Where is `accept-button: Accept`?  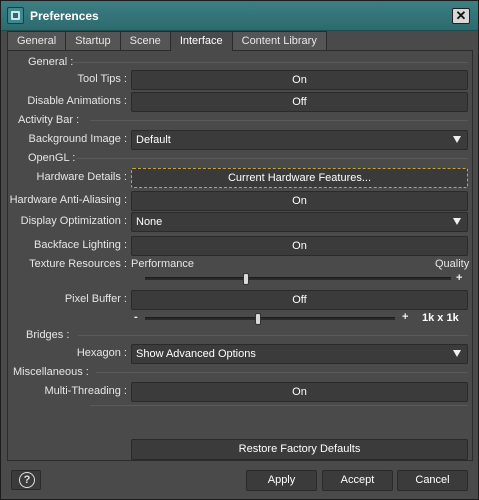 accept-button: Accept is located at coordinates (357, 480).